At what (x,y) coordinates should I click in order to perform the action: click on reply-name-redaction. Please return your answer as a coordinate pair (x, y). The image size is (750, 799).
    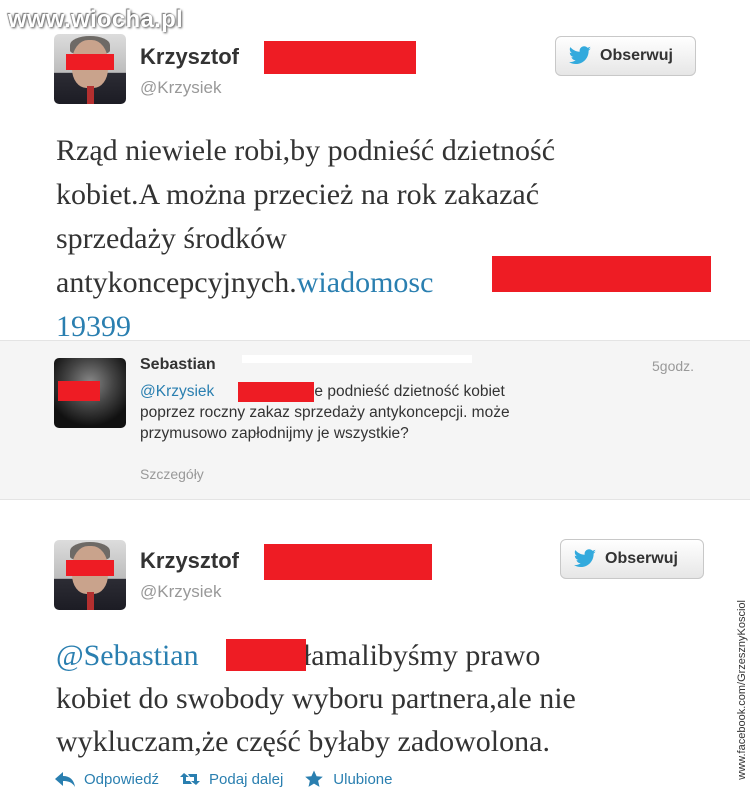
    Looking at the image, I should click on (357, 359).